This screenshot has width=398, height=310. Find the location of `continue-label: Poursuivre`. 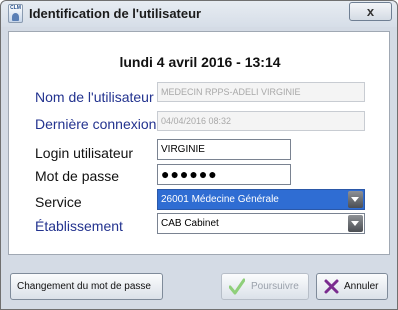

continue-label: Poursuivre is located at coordinates (275, 286).